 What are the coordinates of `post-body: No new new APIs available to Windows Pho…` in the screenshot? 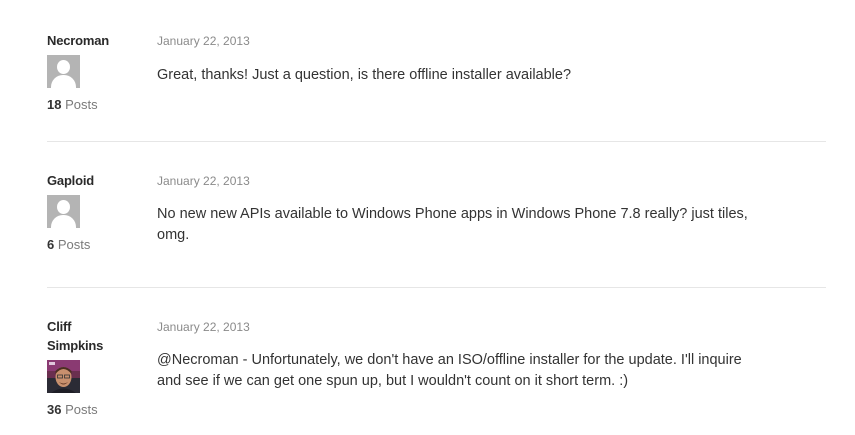 It's located at (452, 224).